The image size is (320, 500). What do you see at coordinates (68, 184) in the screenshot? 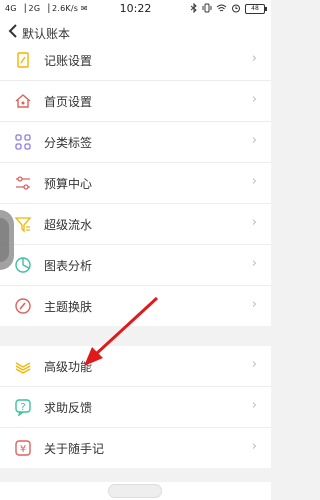
I see `menu-item-label: 预算中心` at bounding box center [68, 184].